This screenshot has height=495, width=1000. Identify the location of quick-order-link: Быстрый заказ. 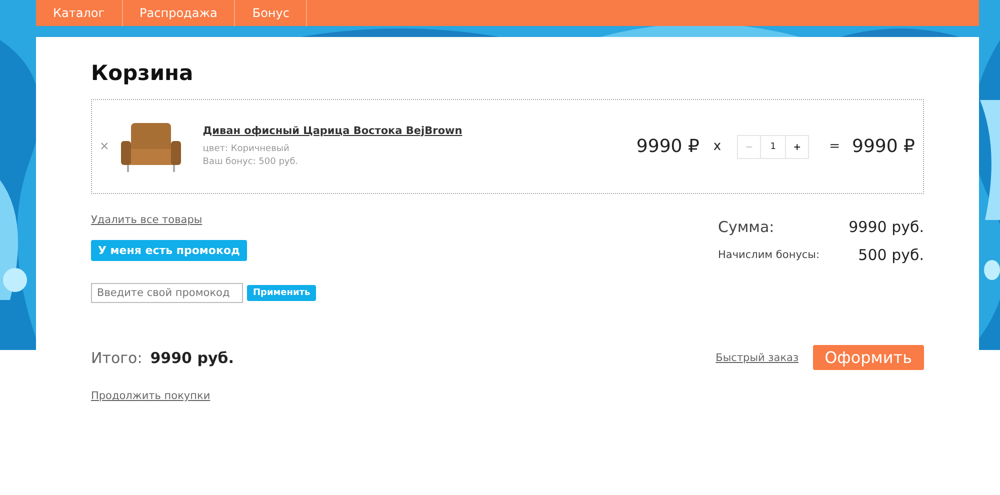
(757, 358).